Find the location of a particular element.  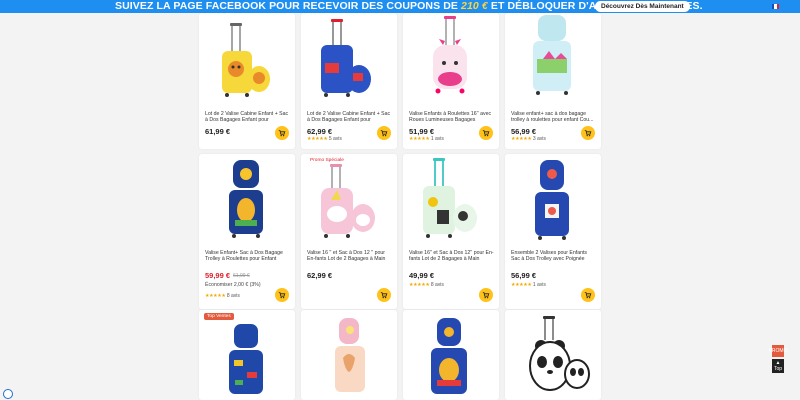

review-count: 3 avis is located at coordinates (539, 139).